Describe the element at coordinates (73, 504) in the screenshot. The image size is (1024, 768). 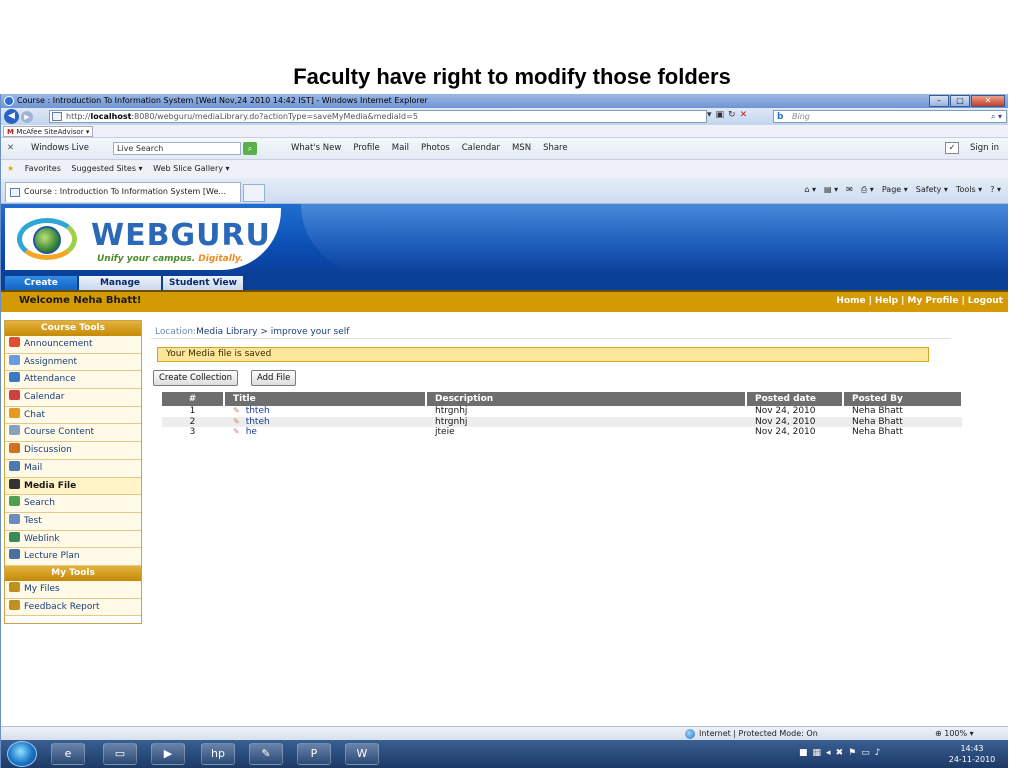
I see `sidebar-item-search: Search` at that location.